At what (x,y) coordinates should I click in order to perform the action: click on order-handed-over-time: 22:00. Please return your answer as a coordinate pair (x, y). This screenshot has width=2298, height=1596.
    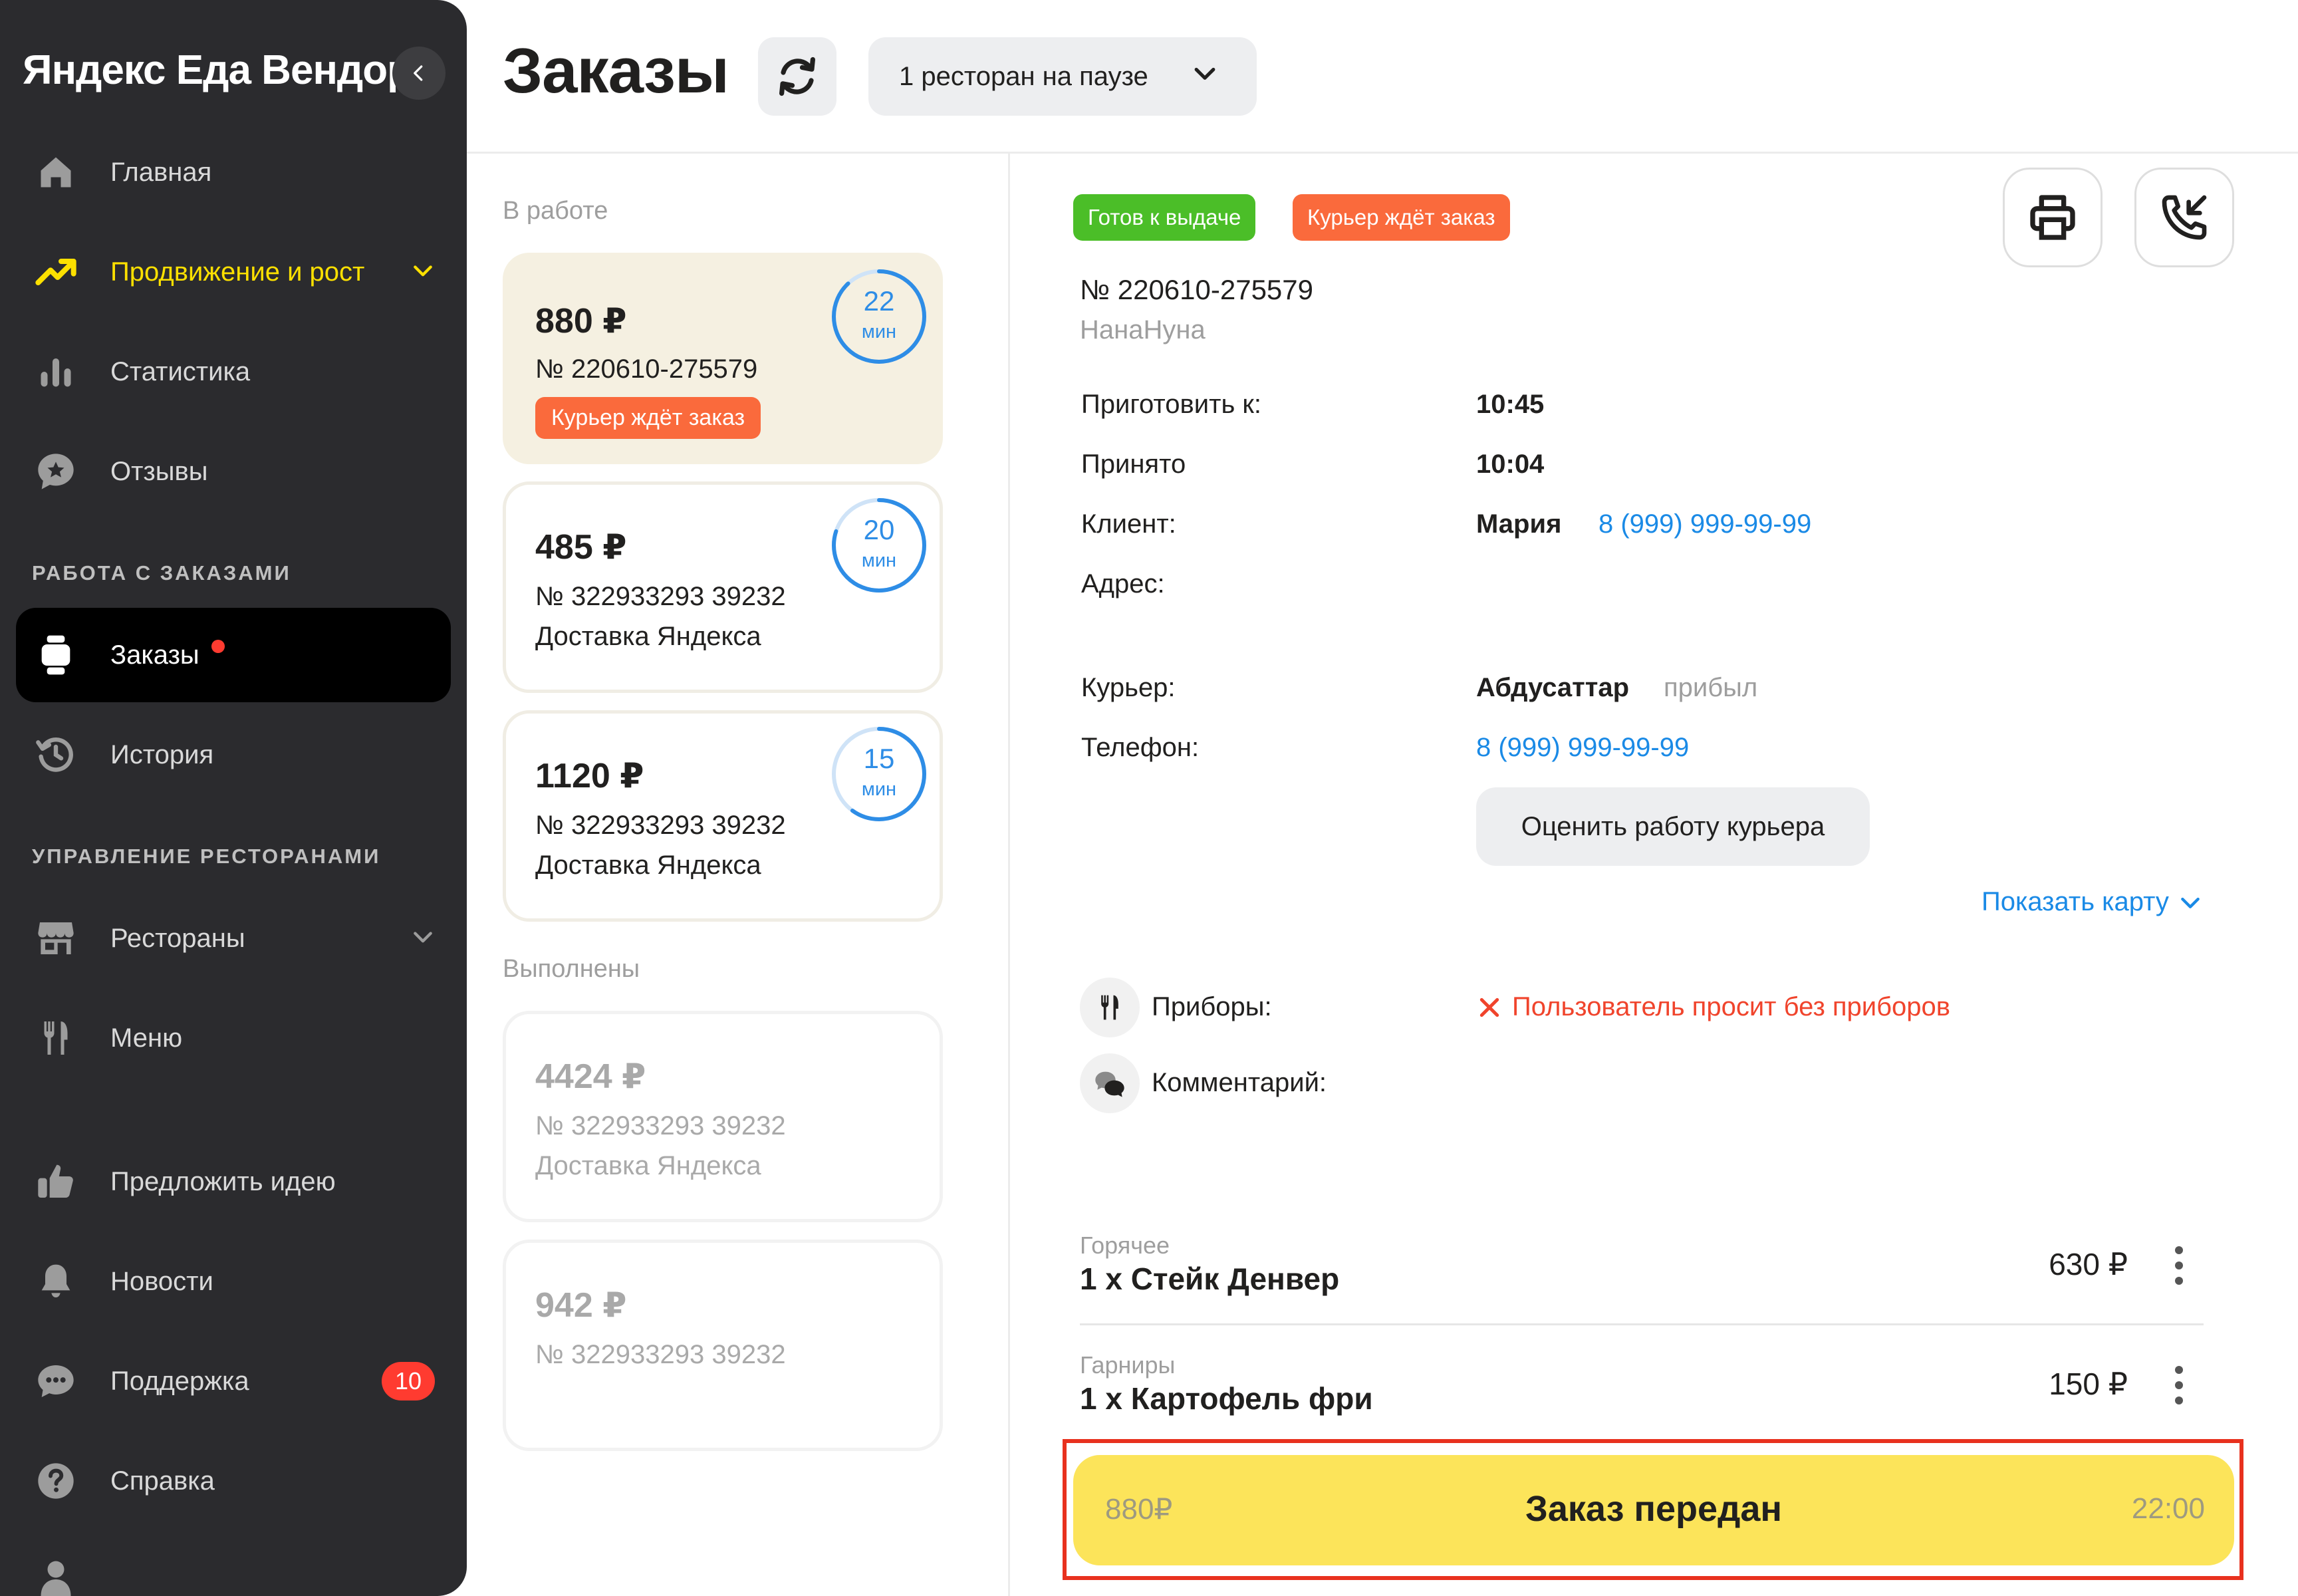
    Looking at the image, I should click on (2168, 1508).